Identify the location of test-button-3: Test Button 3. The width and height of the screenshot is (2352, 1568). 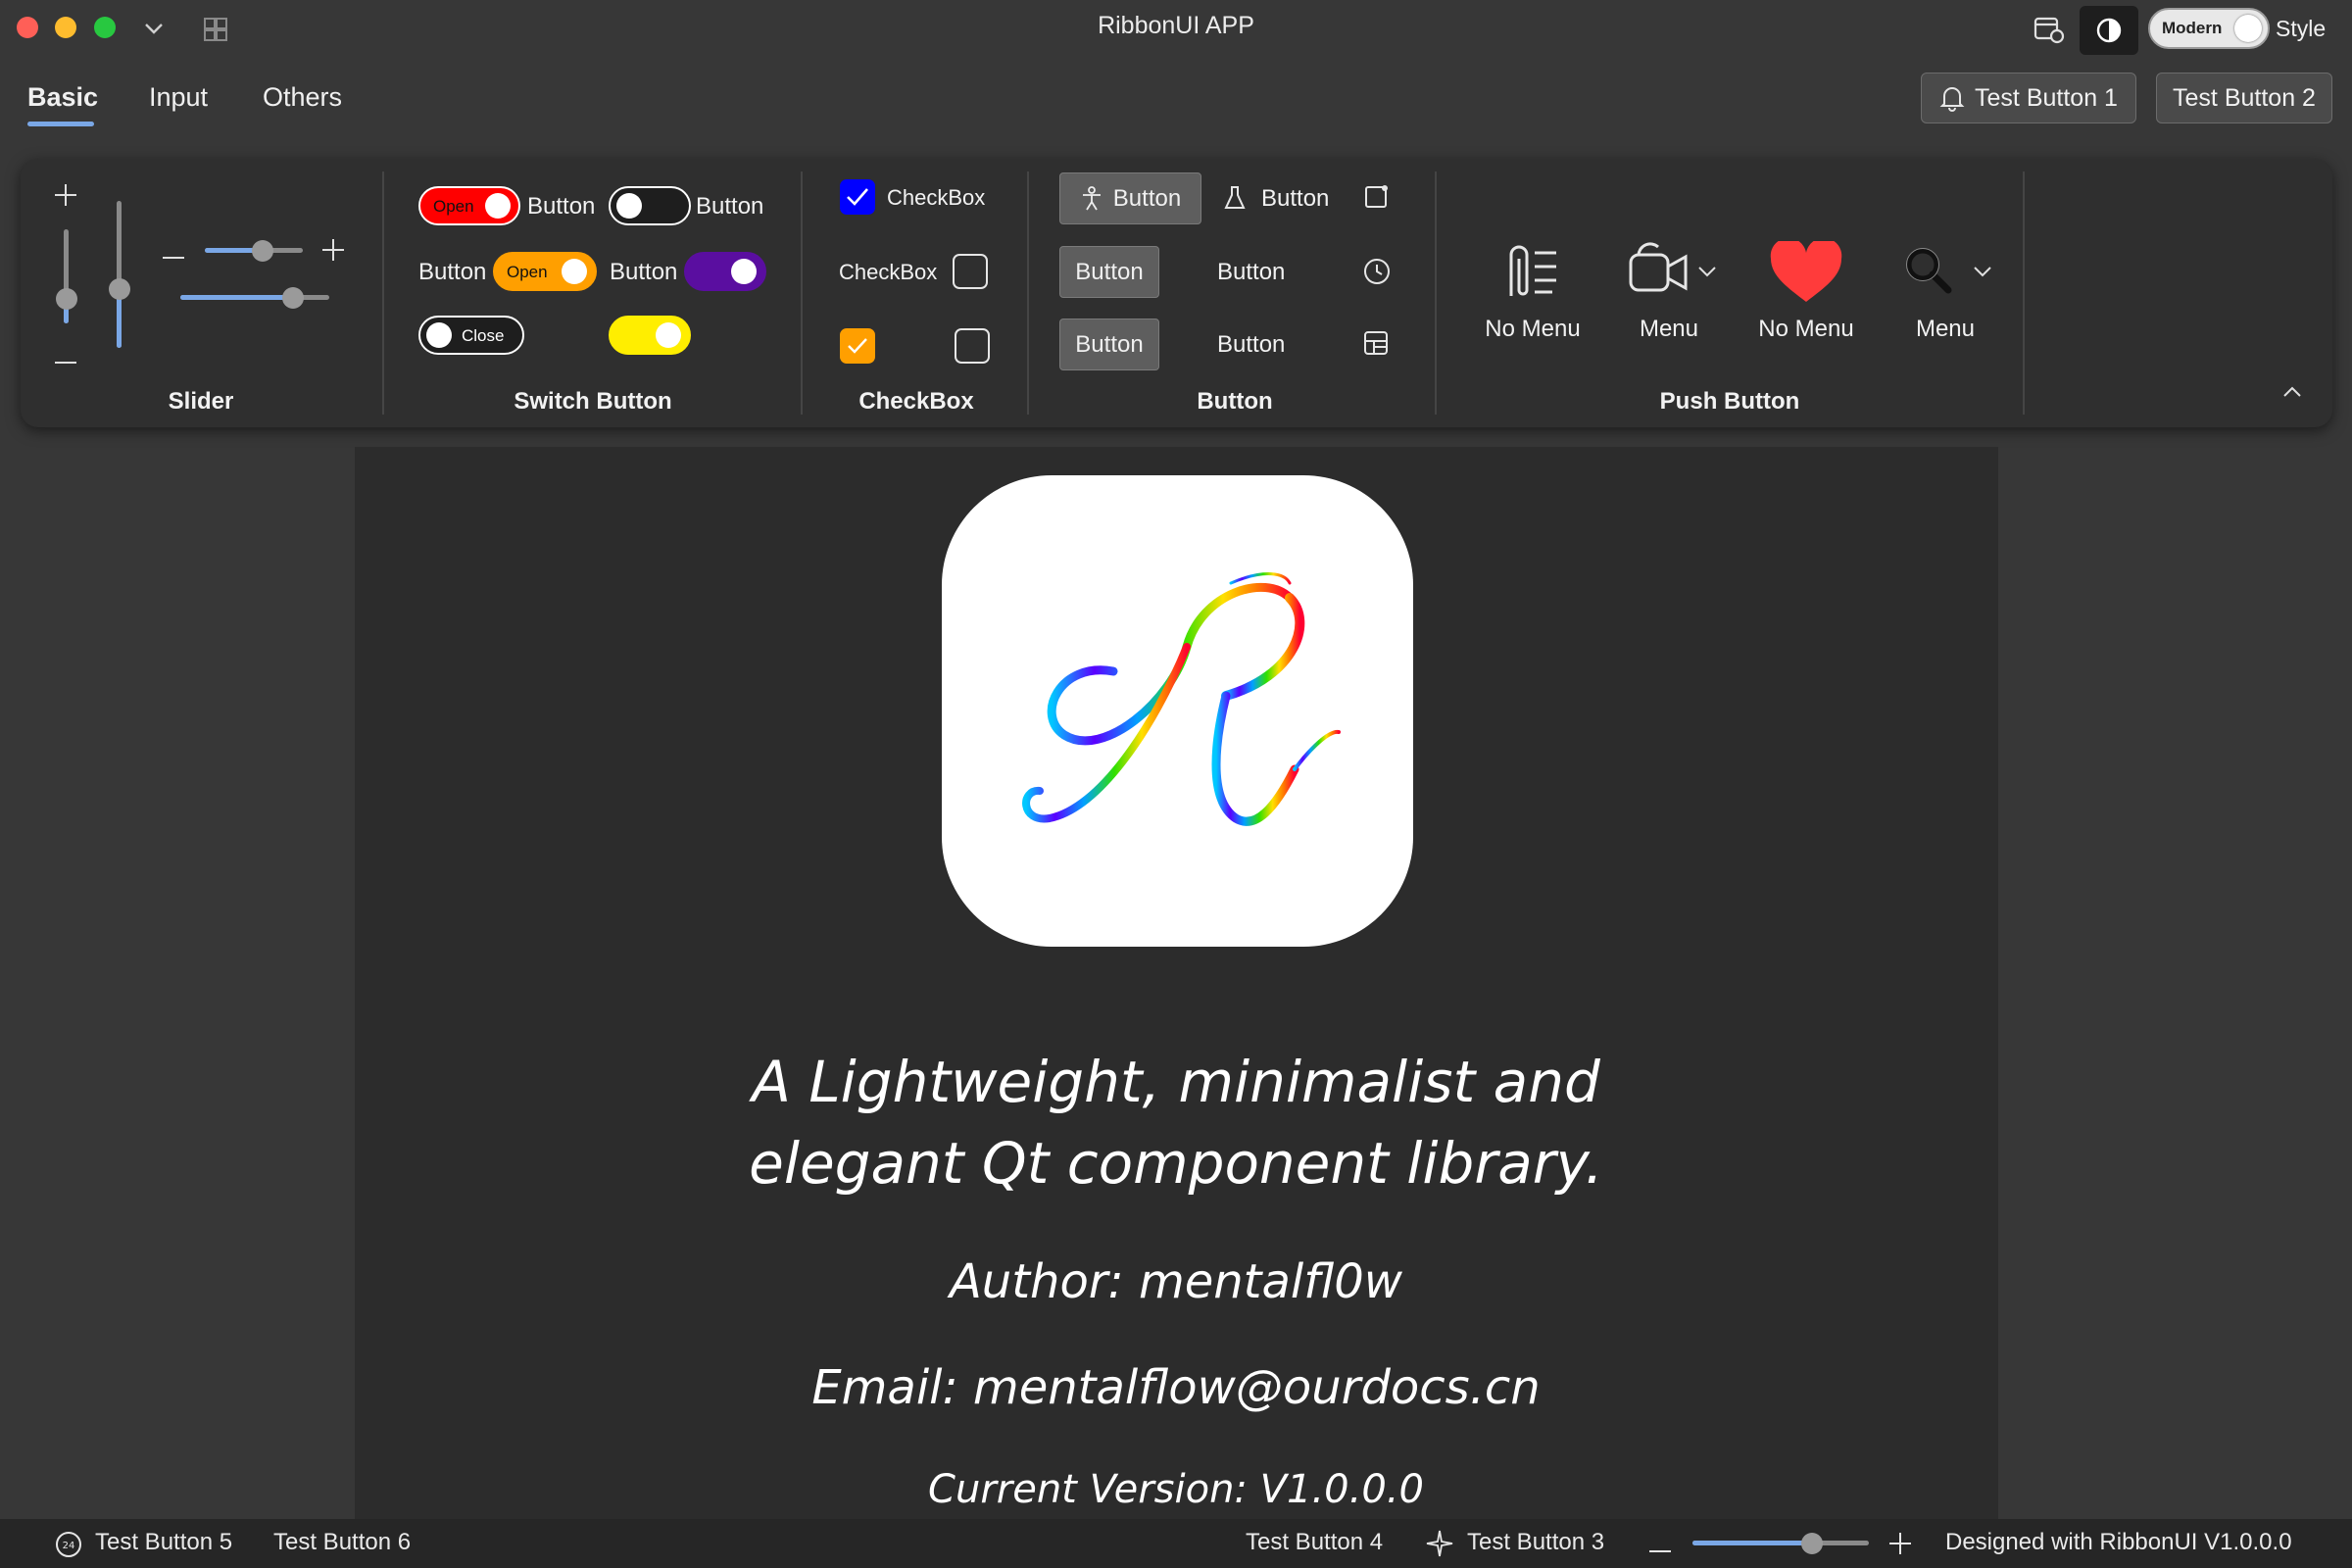
(1535, 1542).